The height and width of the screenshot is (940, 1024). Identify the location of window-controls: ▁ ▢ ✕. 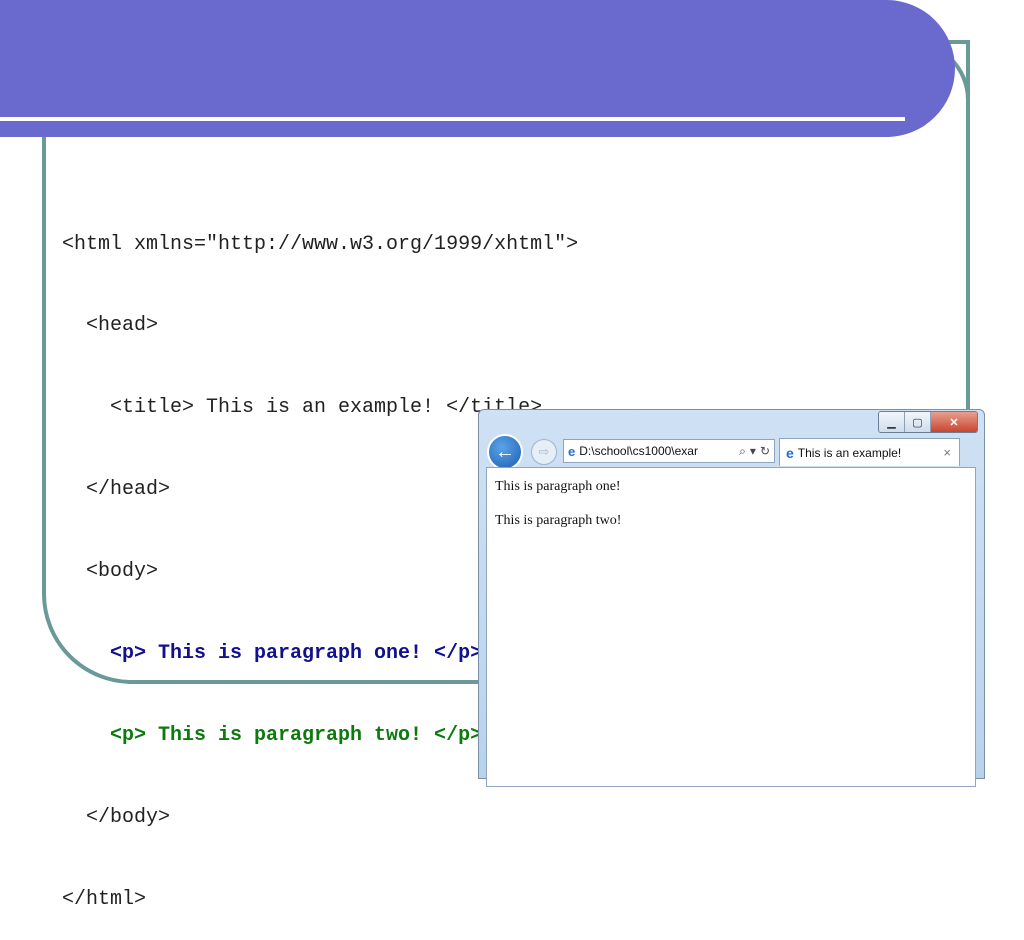
(928, 422).